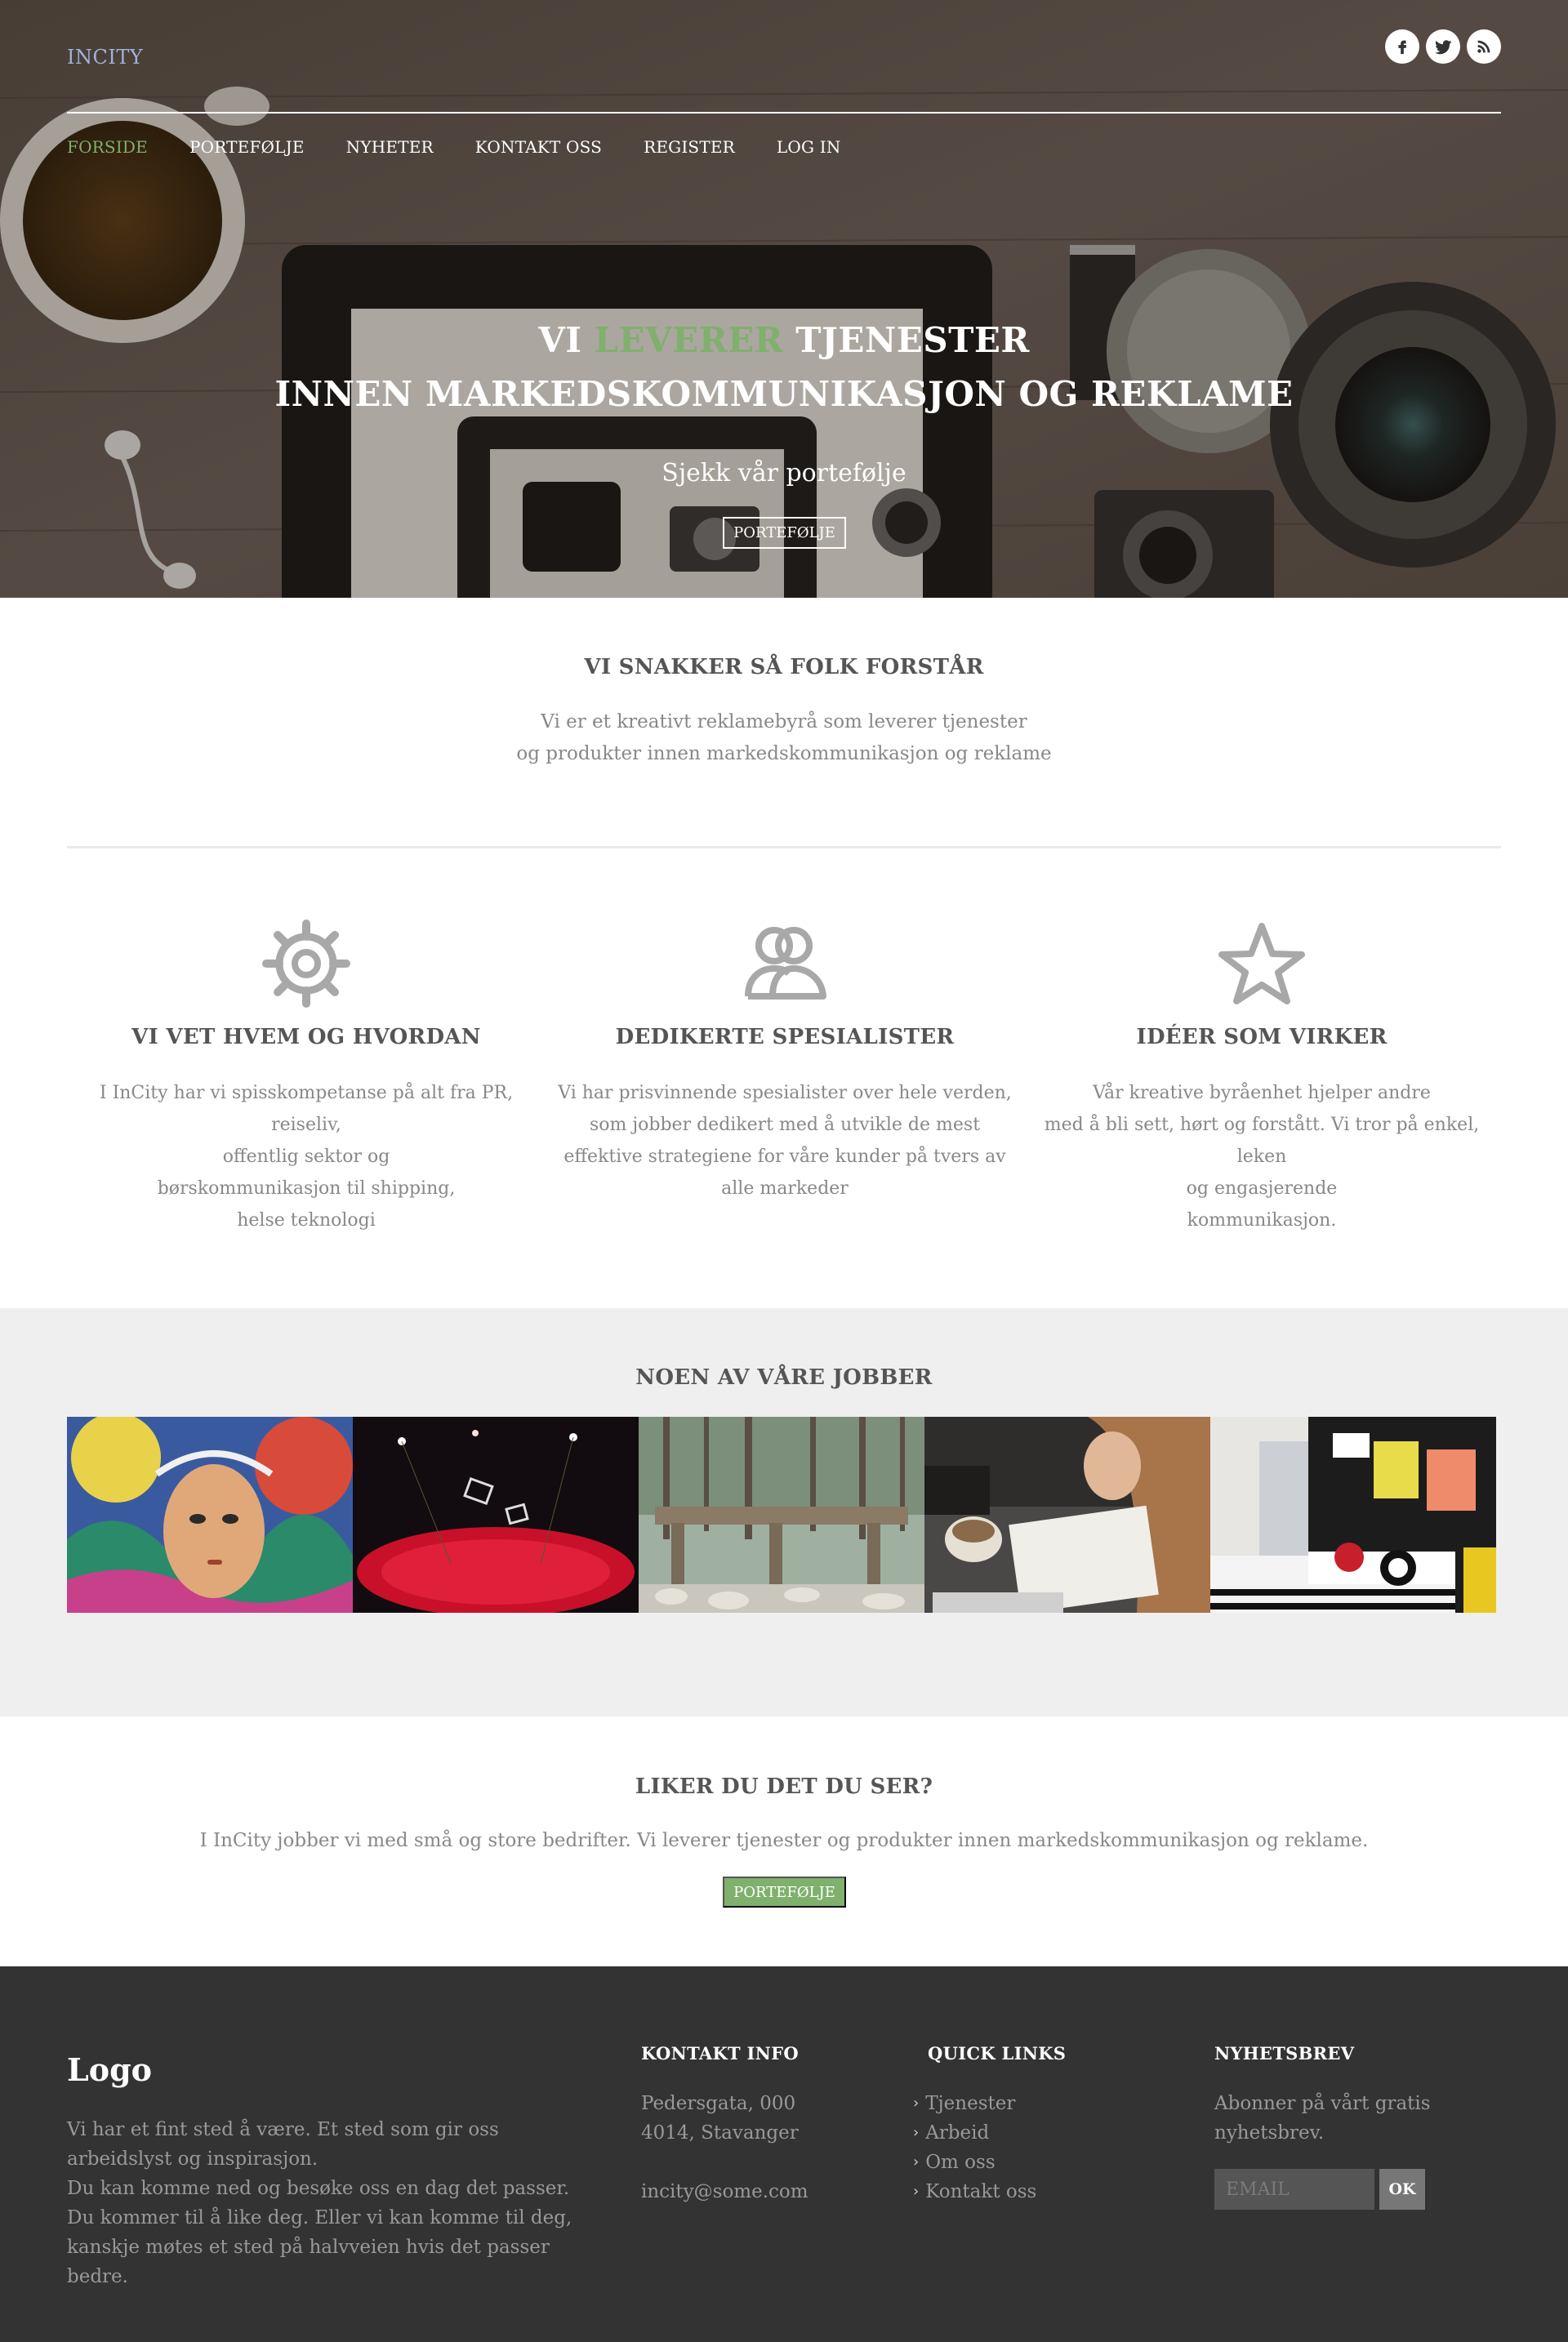 The height and width of the screenshot is (2342, 1568). Describe the element at coordinates (1262, 1220) in the screenshot. I see `feature-line: kommunikasjon.` at that location.